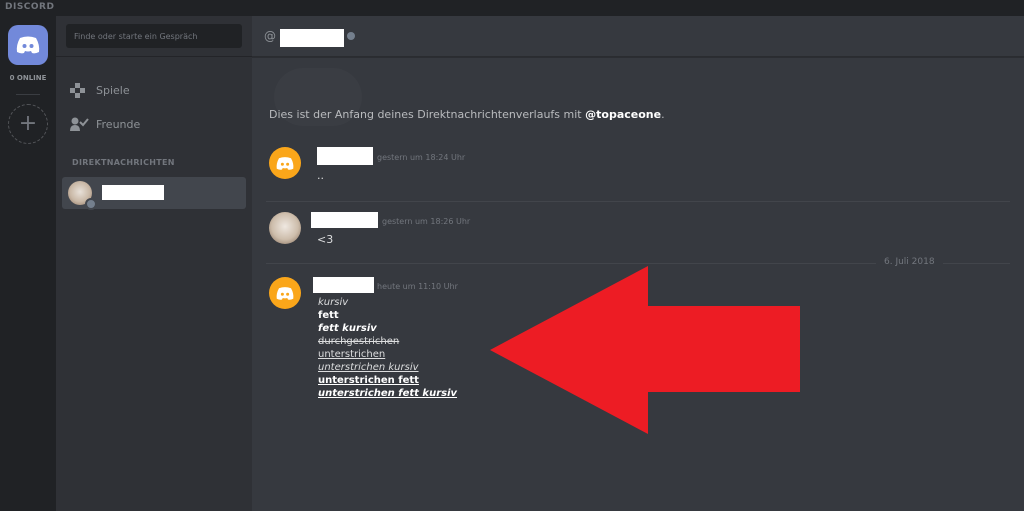  I want to click on redacted-username, so click(133, 192).